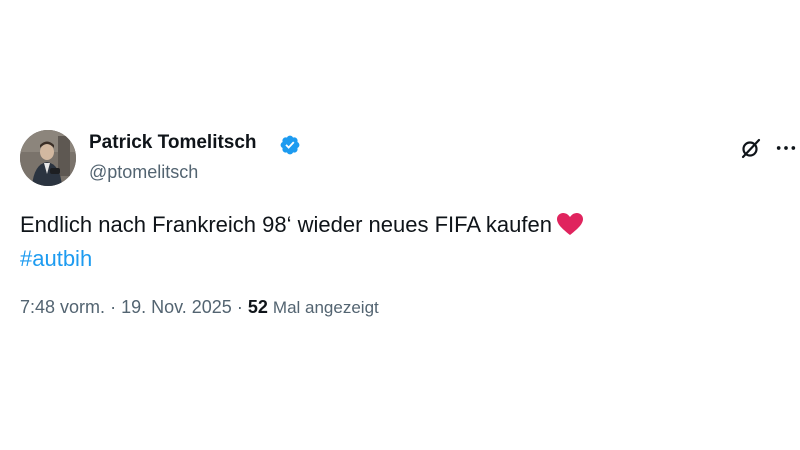  I want to click on author-handle: @ptomelitsch, so click(143, 172).